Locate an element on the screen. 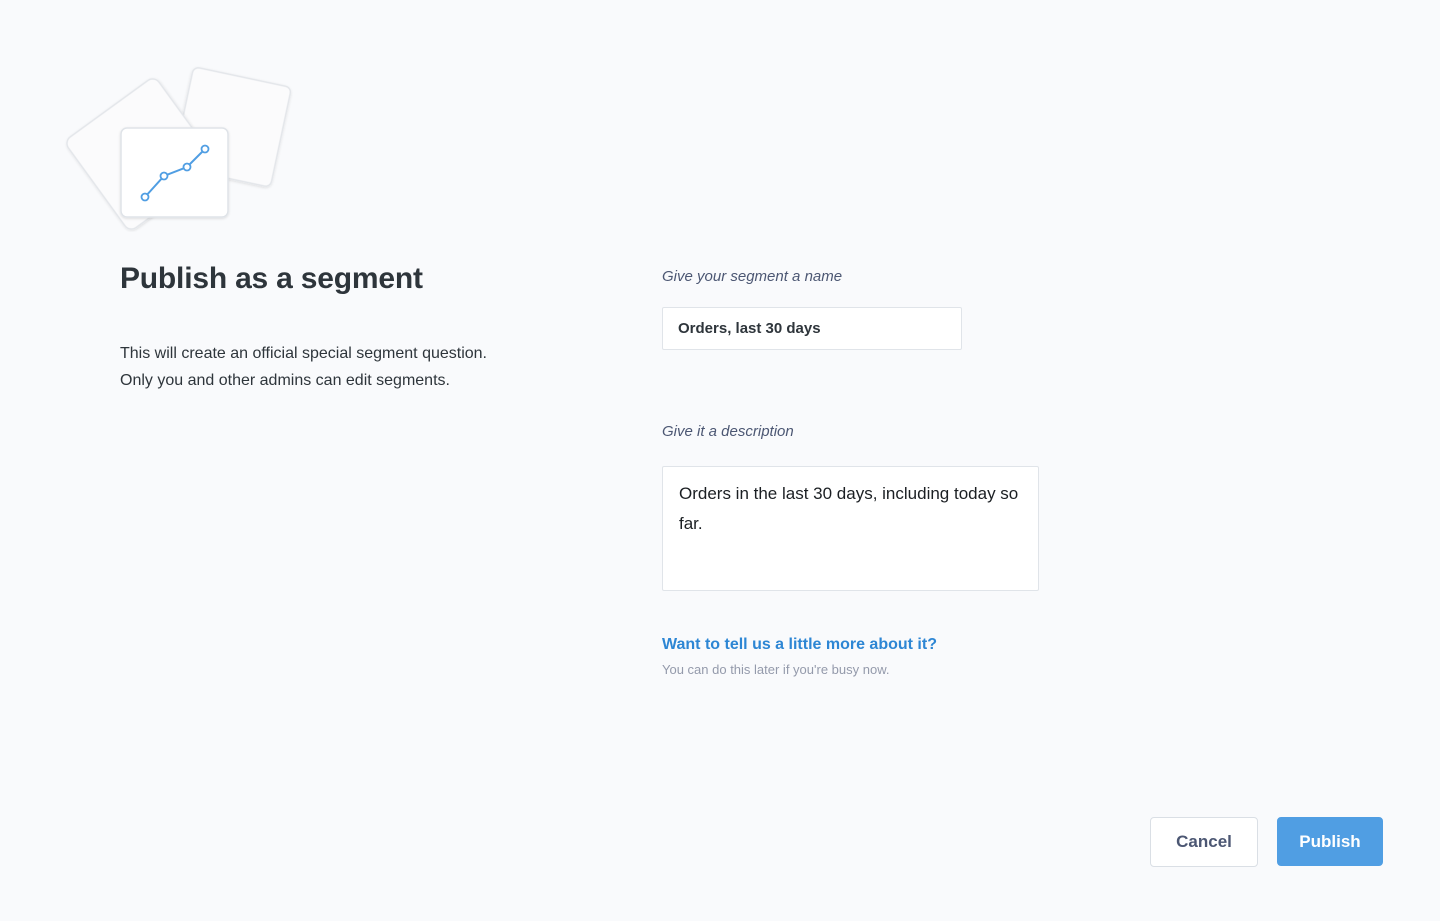 The height and width of the screenshot is (921, 1440). tell-more-link: Want to tell us a little more about it? is located at coordinates (799, 645).